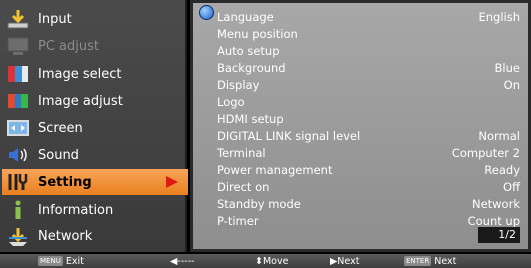 This screenshot has height=268, width=531. What do you see at coordinates (493, 220) in the screenshot?
I see `setting-value: Count up` at bounding box center [493, 220].